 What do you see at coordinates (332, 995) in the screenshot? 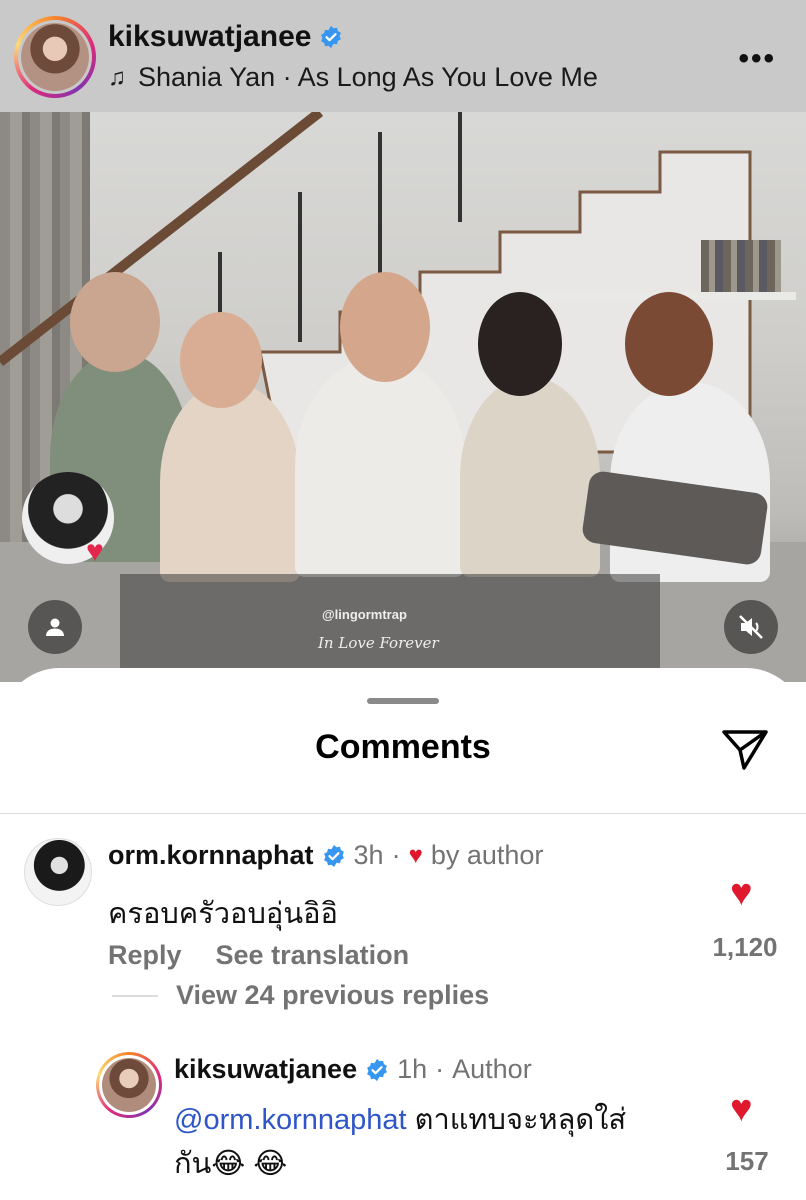
I see `view-previous-replies-button: View 24 previous replies` at bounding box center [332, 995].